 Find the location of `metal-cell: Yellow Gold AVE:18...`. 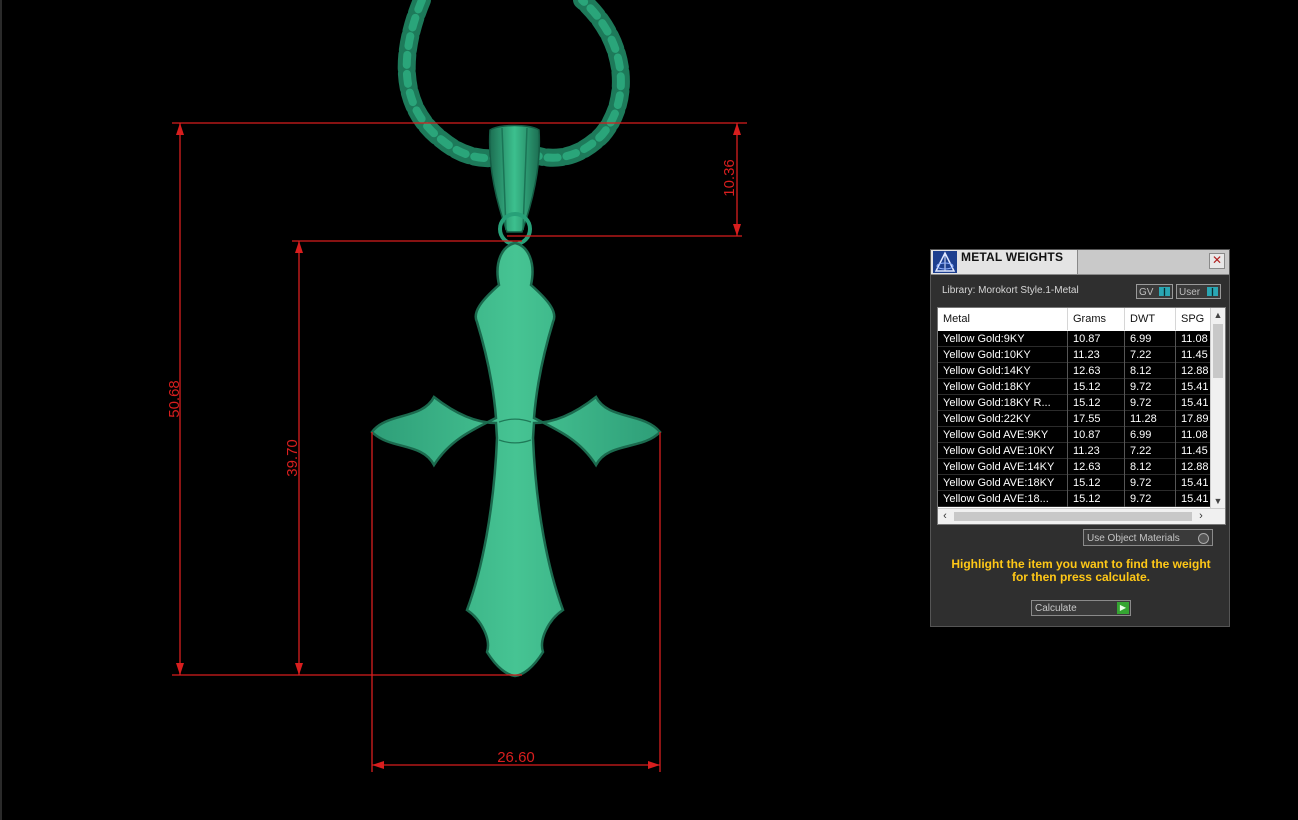

metal-cell: Yellow Gold AVE:18... is located at coordinates (1003, 499).